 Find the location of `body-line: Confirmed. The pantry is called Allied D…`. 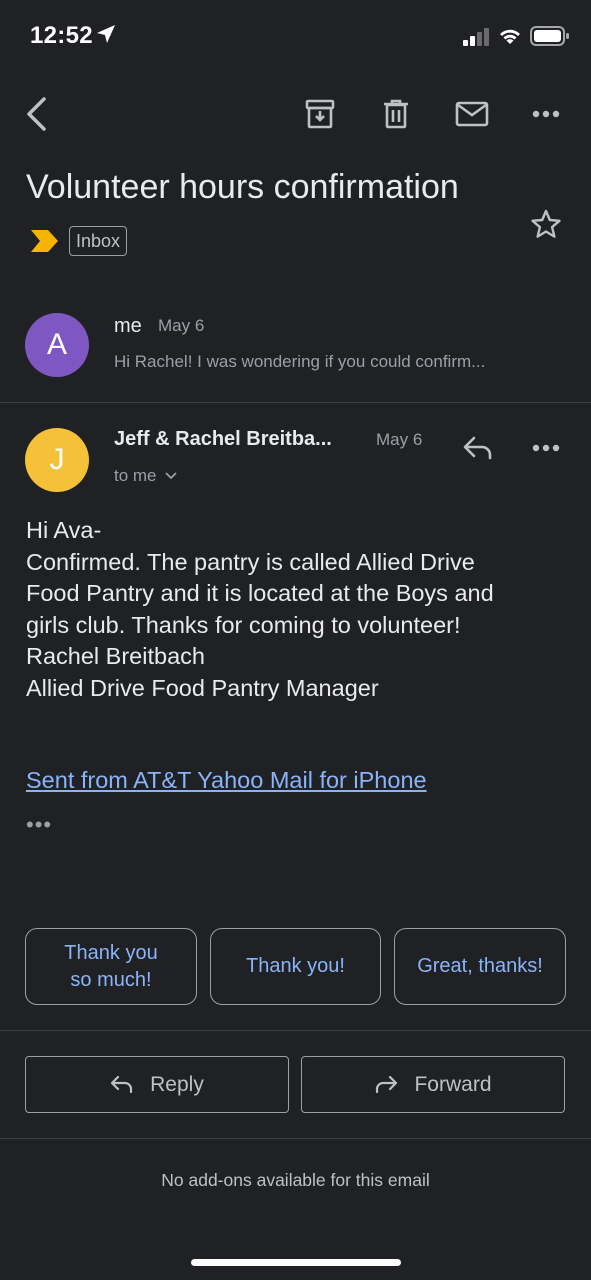

body-line: Confirmed. The pantry is called Allied D… is located at coordinates (250, 561).